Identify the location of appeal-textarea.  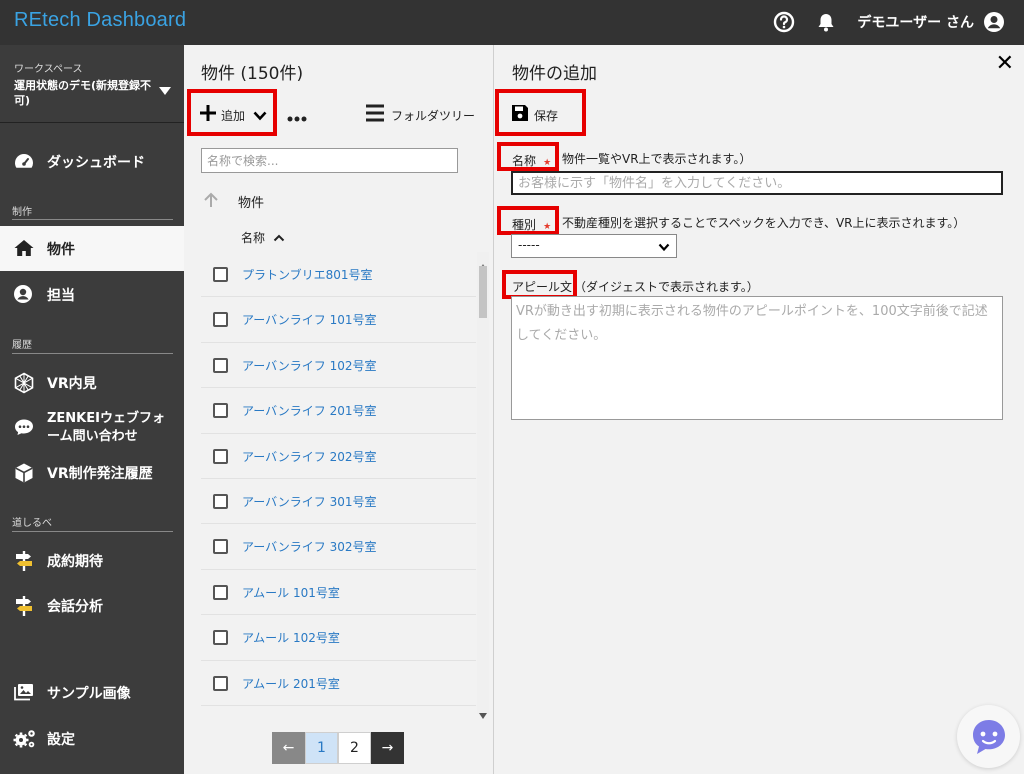
(757, 358).